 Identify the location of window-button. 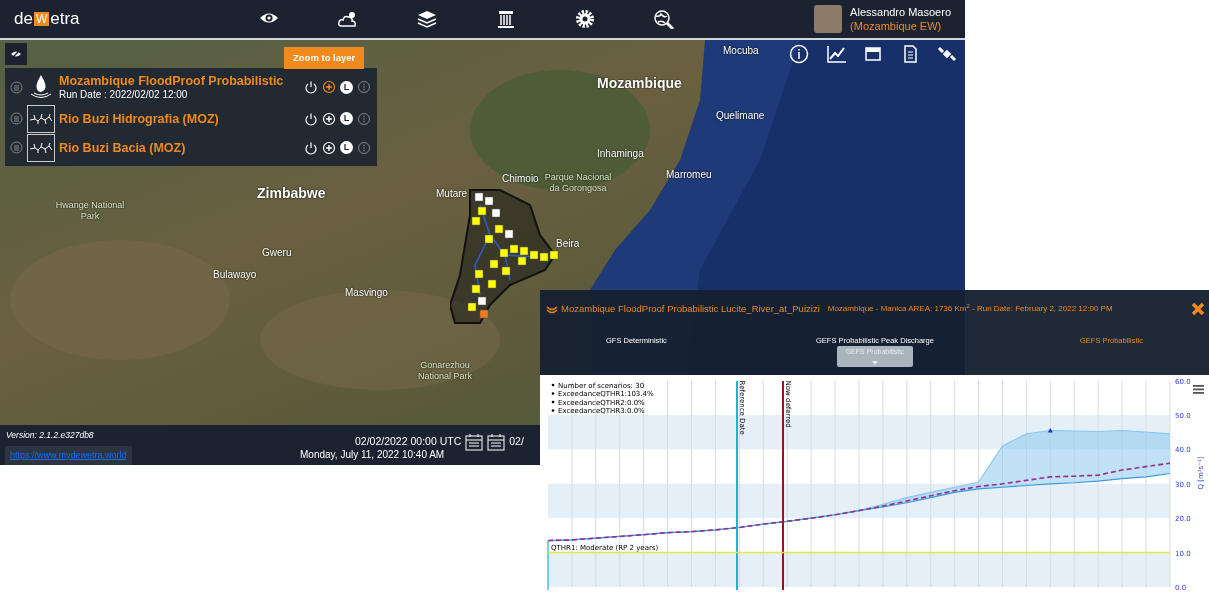
(873, 54).